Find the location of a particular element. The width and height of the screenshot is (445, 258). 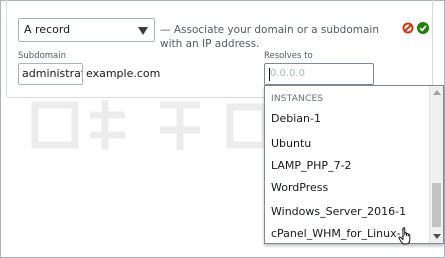

chevron-down-icon is located at coordinates (143, 31).